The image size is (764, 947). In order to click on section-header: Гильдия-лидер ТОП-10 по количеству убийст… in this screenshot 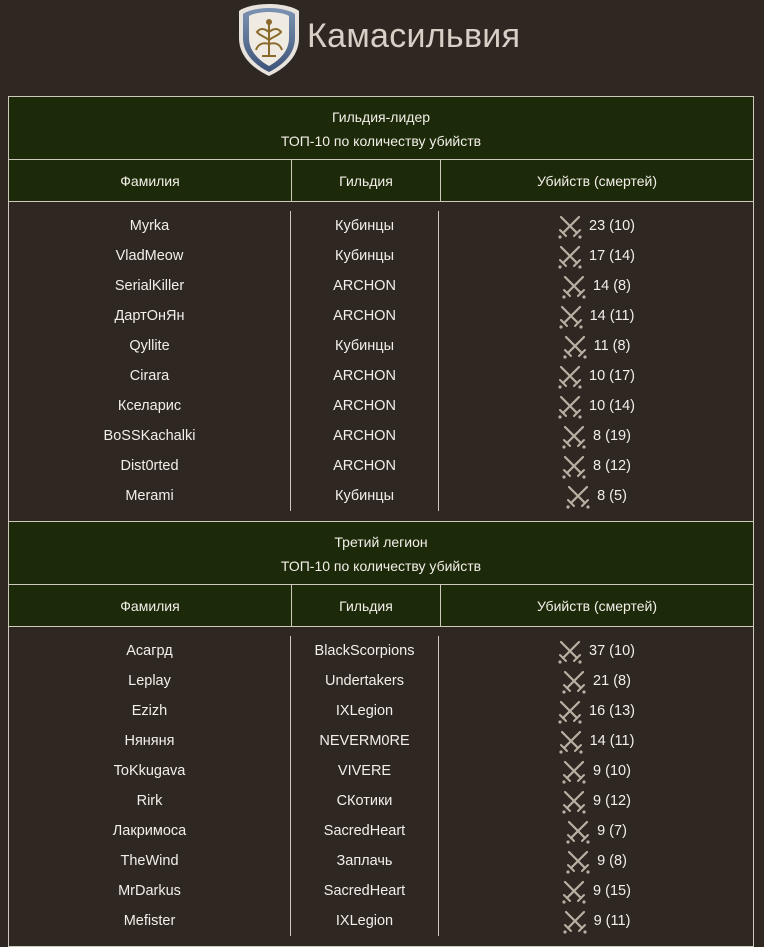, I will do `click(381, 128)`.